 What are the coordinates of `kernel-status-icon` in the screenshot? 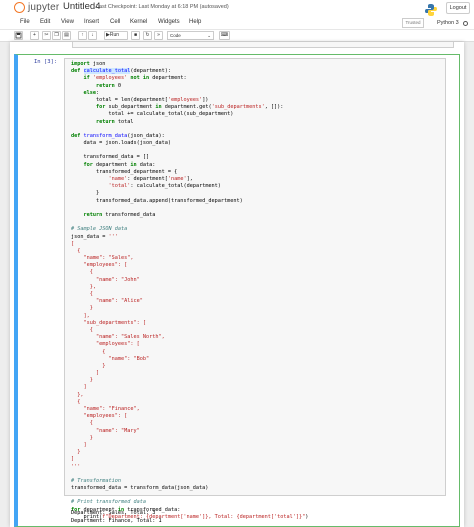 It's located at (465, 23).